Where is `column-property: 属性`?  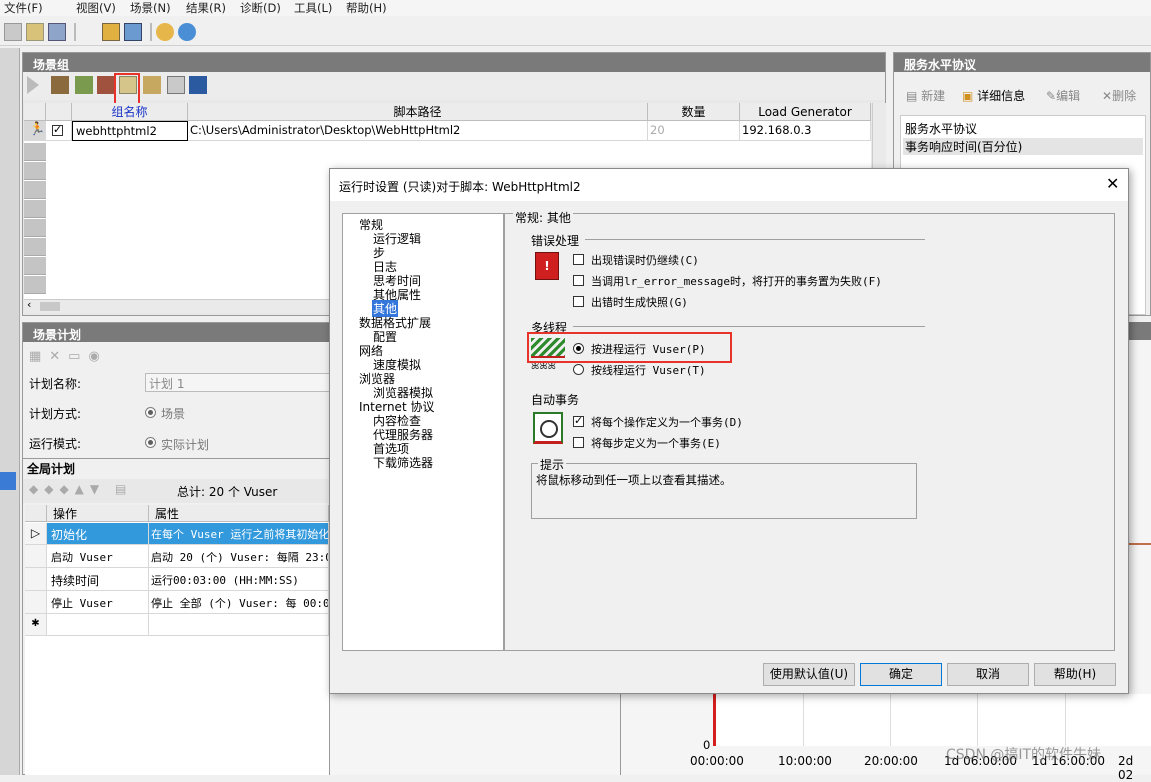
column-property: 属性 is located at coordinates (239, 513).